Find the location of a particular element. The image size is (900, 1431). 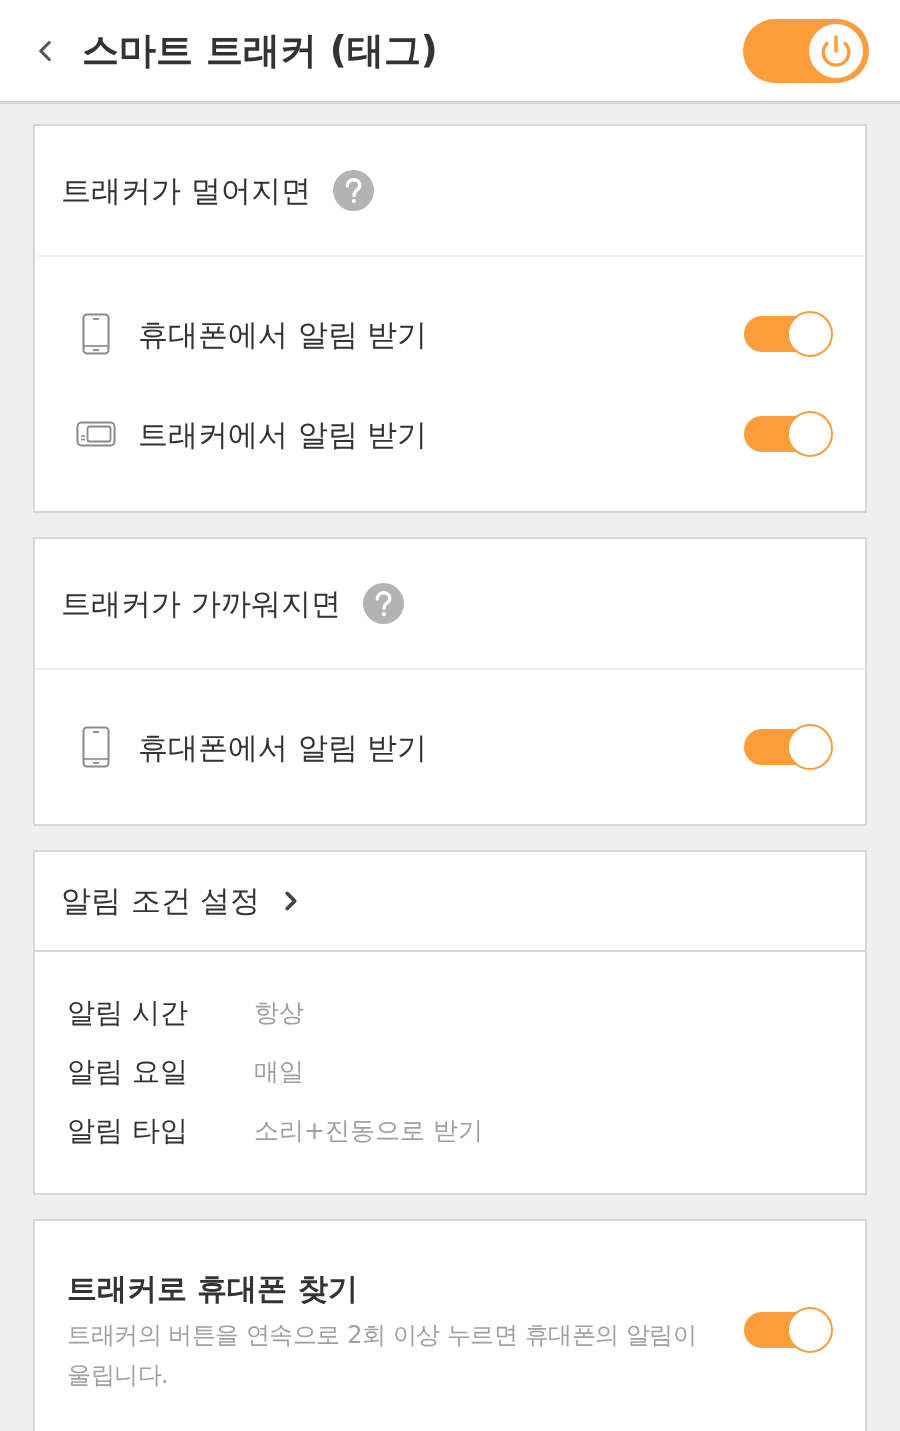

condition-label: 알림 시간 is located at coordinates (128, 1012).